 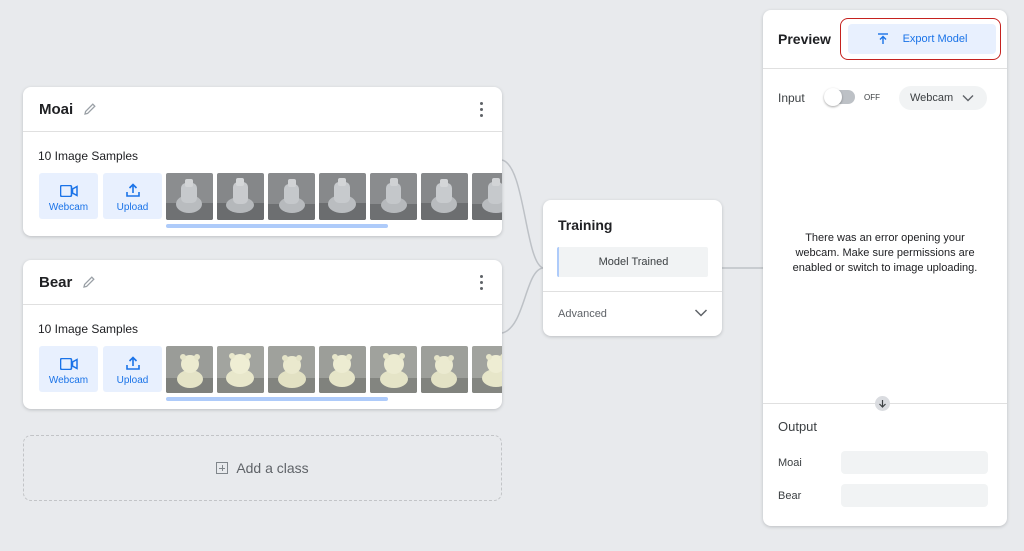 I want to click on advanced-toggle: Advanced, so click(x=582, y=314).